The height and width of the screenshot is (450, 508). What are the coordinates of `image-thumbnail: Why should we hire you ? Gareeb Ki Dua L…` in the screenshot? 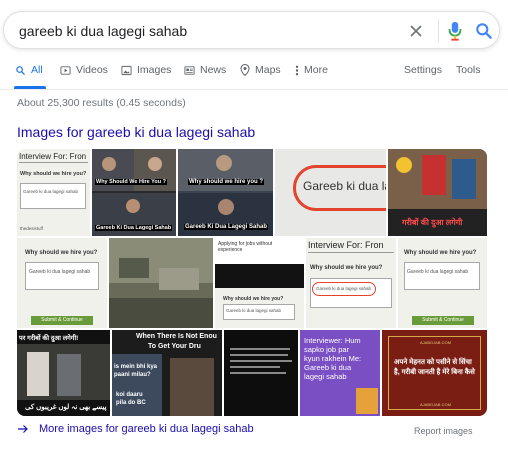 It's located at (225, 192).